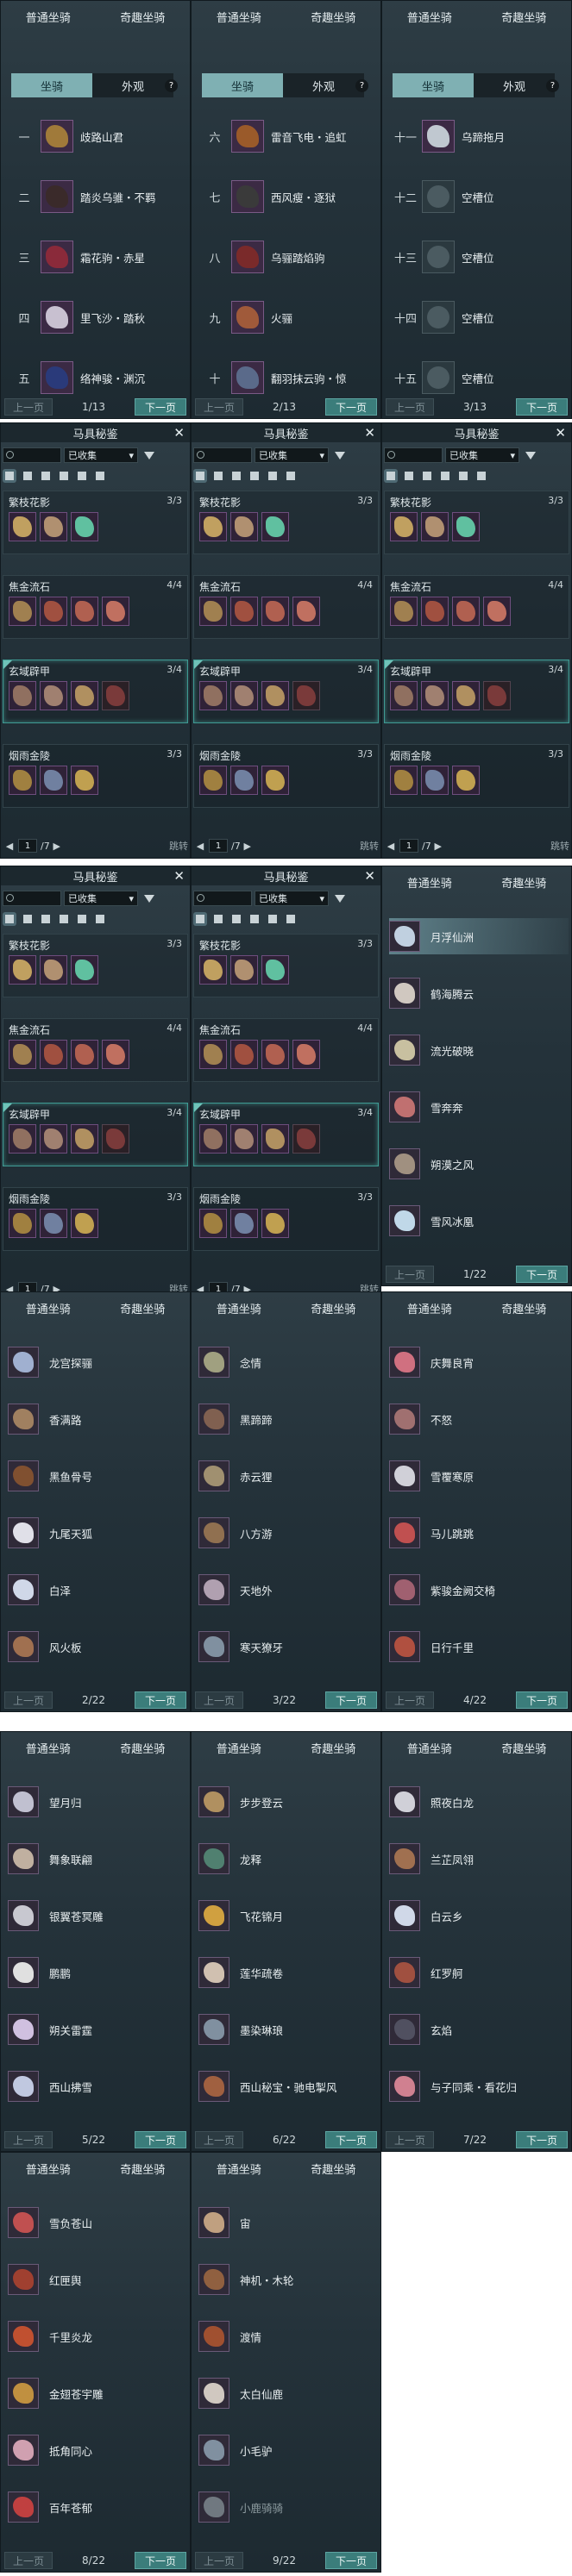  Describe the element at coordinates (479, 1221) in the screenshot. I see `fun-mount-item: 雪风冰凰` at that location.